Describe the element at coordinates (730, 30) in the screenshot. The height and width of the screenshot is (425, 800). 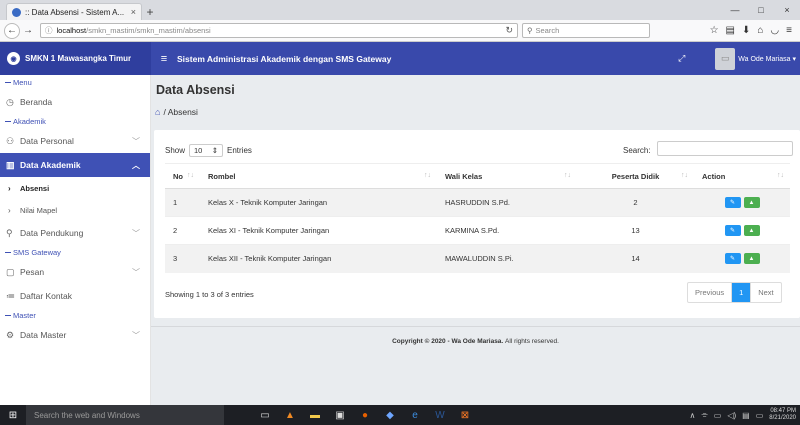
I see `reading-list-icon: ▤` at that location.